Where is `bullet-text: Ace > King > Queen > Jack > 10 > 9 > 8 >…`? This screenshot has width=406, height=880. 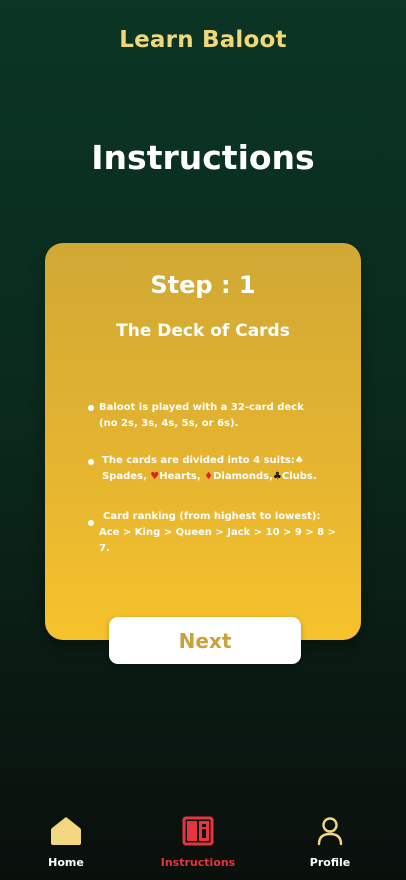
bullet-text: Ace > King > Queen > Jack > 10 > 9 > 8 >… is located at coordinates (217, 540).